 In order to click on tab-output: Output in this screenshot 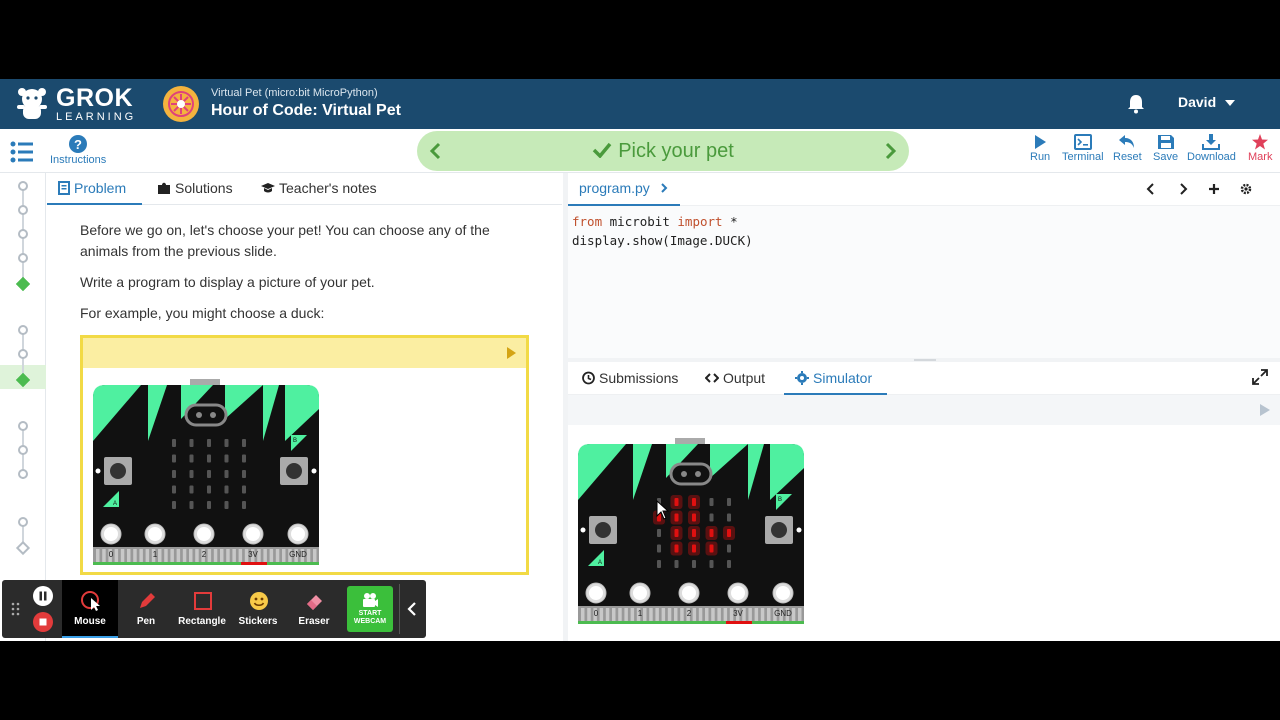, I will do `click(735, 378)`.